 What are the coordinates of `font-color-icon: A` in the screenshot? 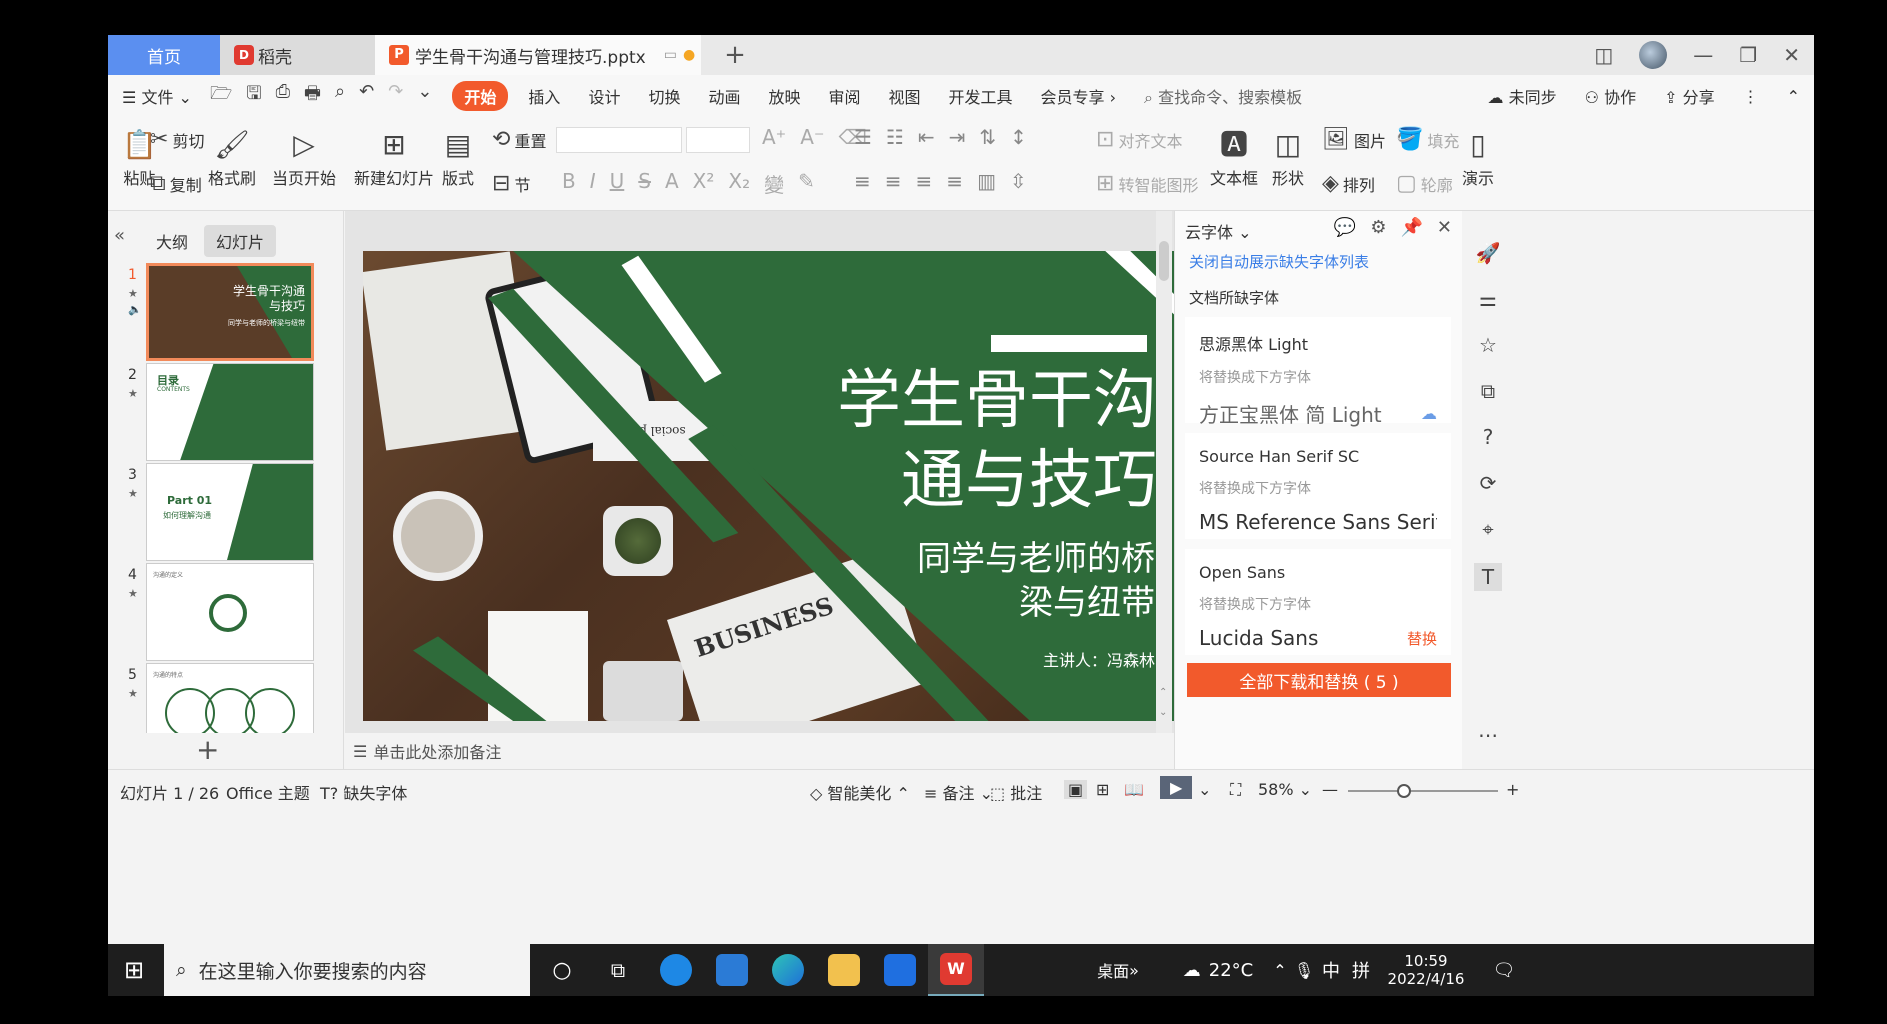 It's located at (672, 183).